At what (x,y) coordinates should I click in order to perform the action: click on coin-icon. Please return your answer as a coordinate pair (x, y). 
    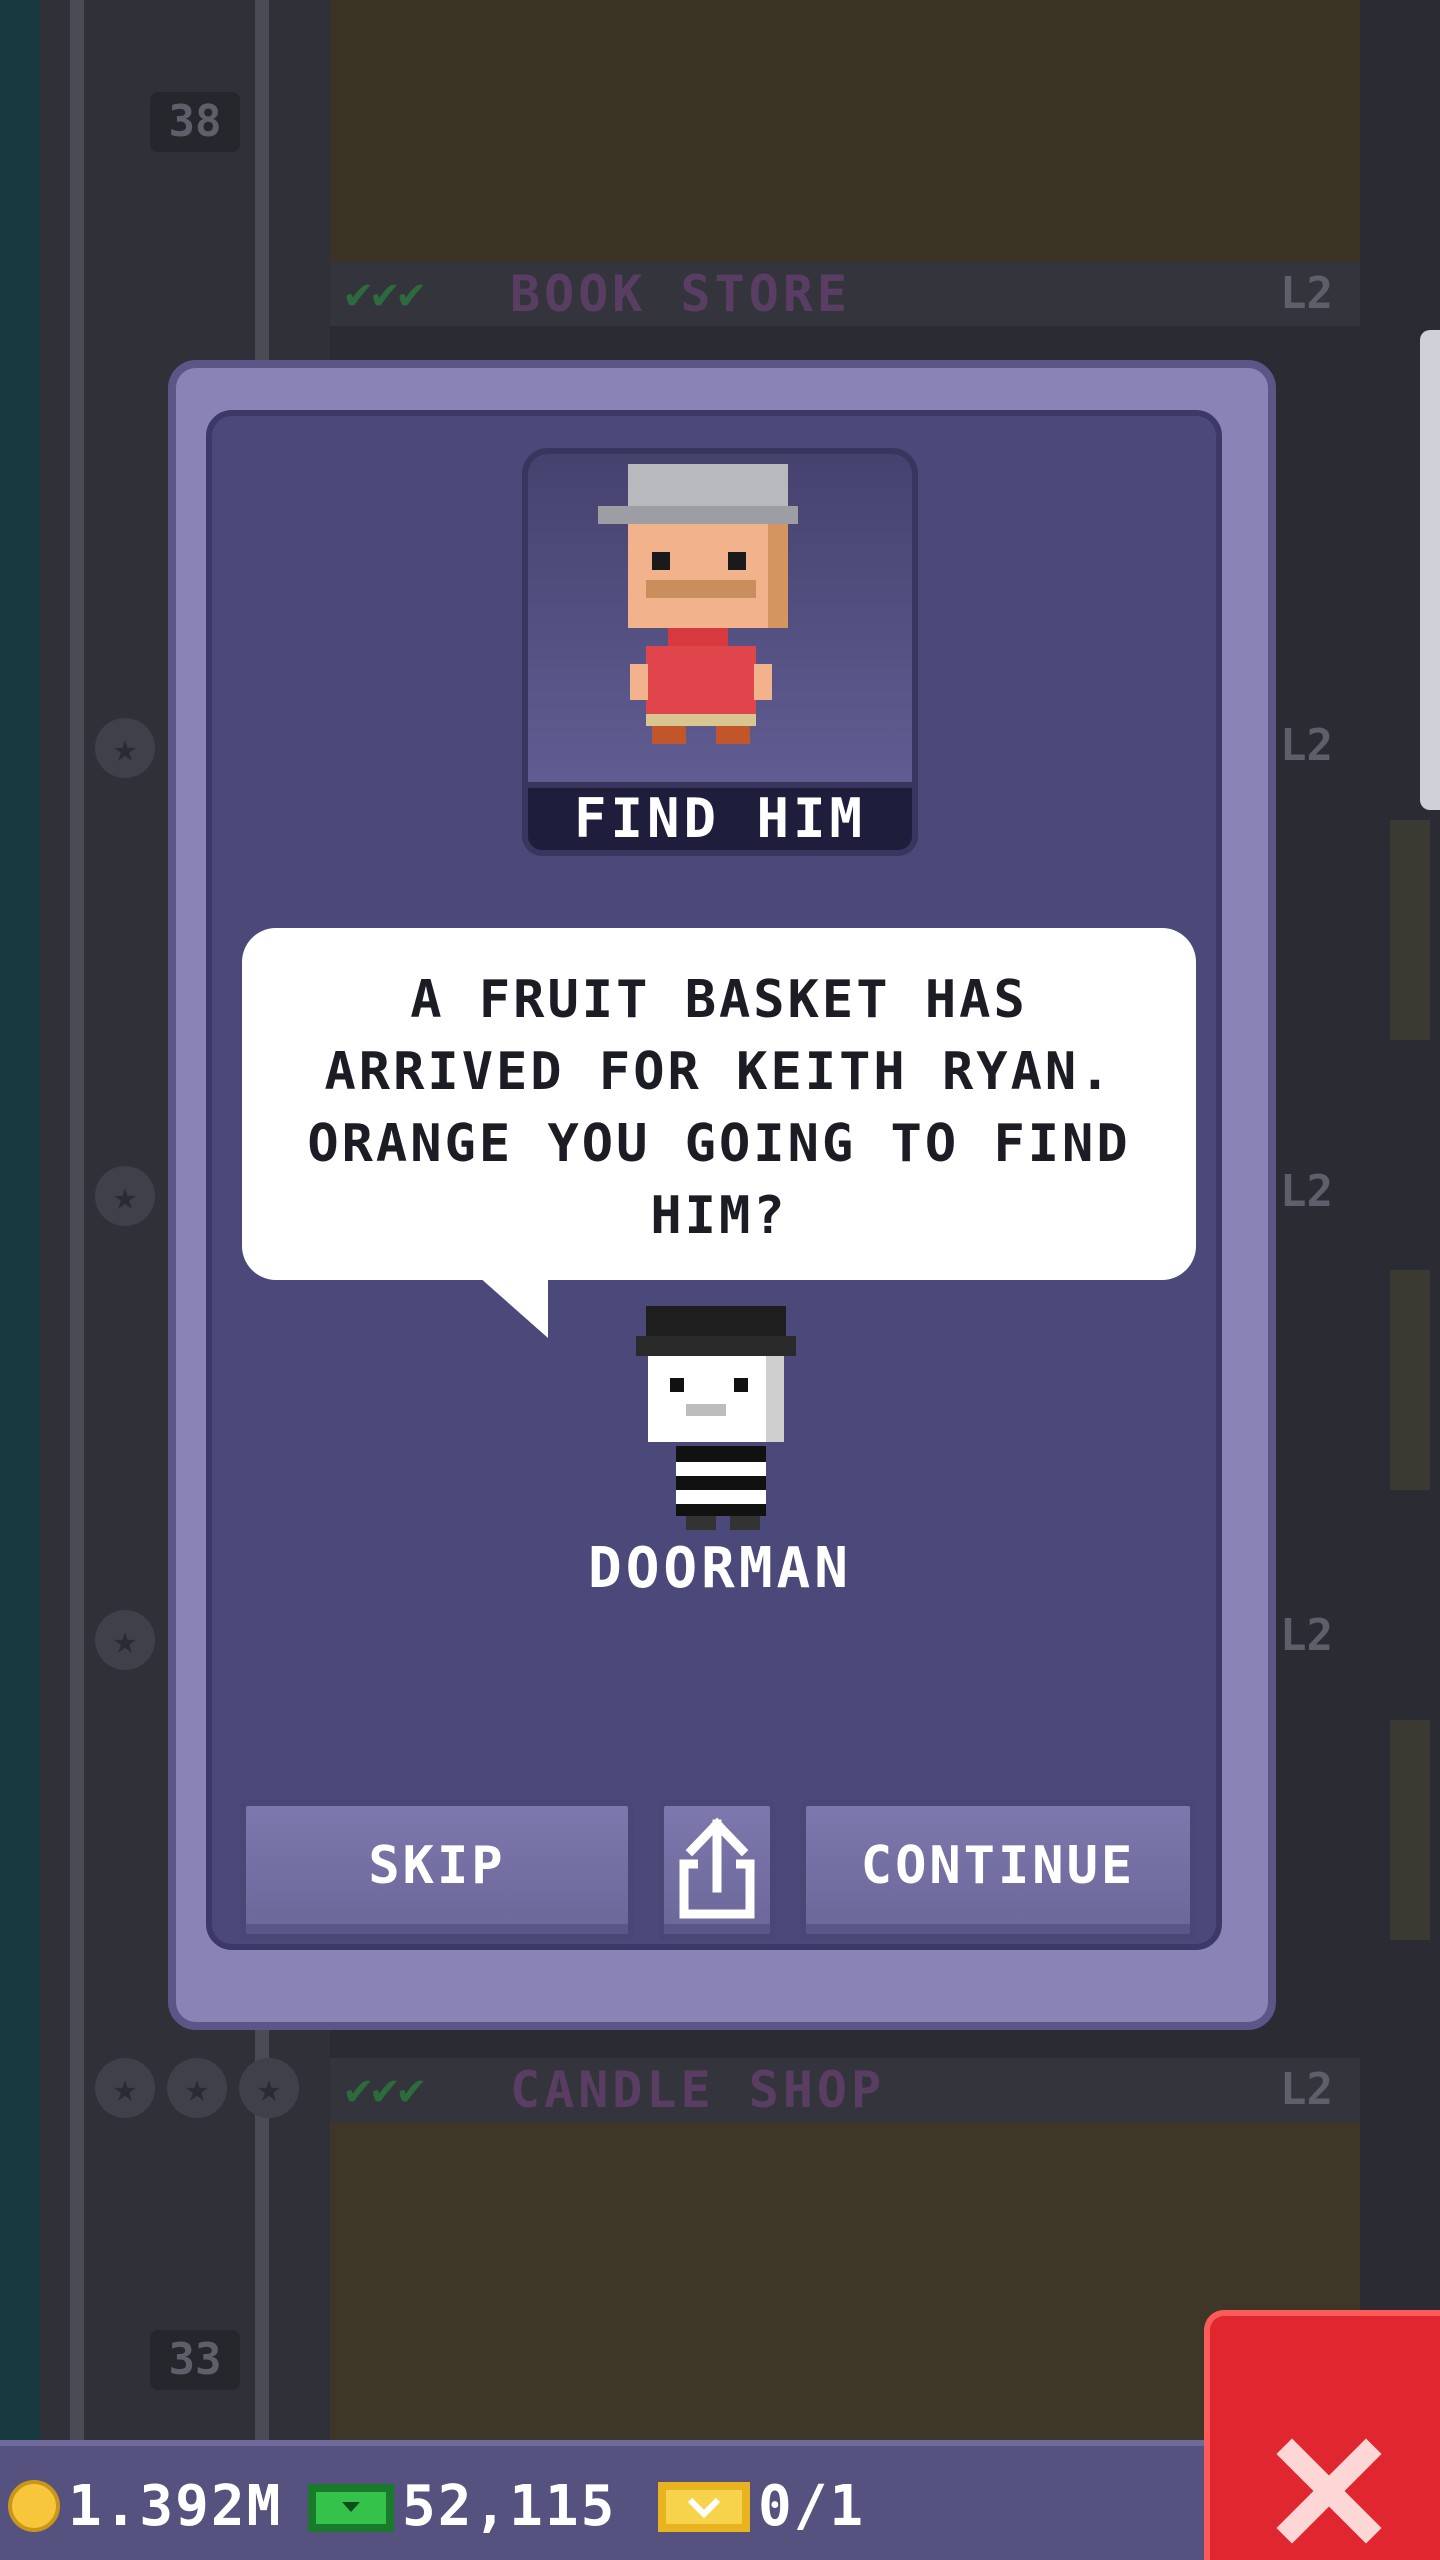
    Looking at the image, I should click on (34, 2506).